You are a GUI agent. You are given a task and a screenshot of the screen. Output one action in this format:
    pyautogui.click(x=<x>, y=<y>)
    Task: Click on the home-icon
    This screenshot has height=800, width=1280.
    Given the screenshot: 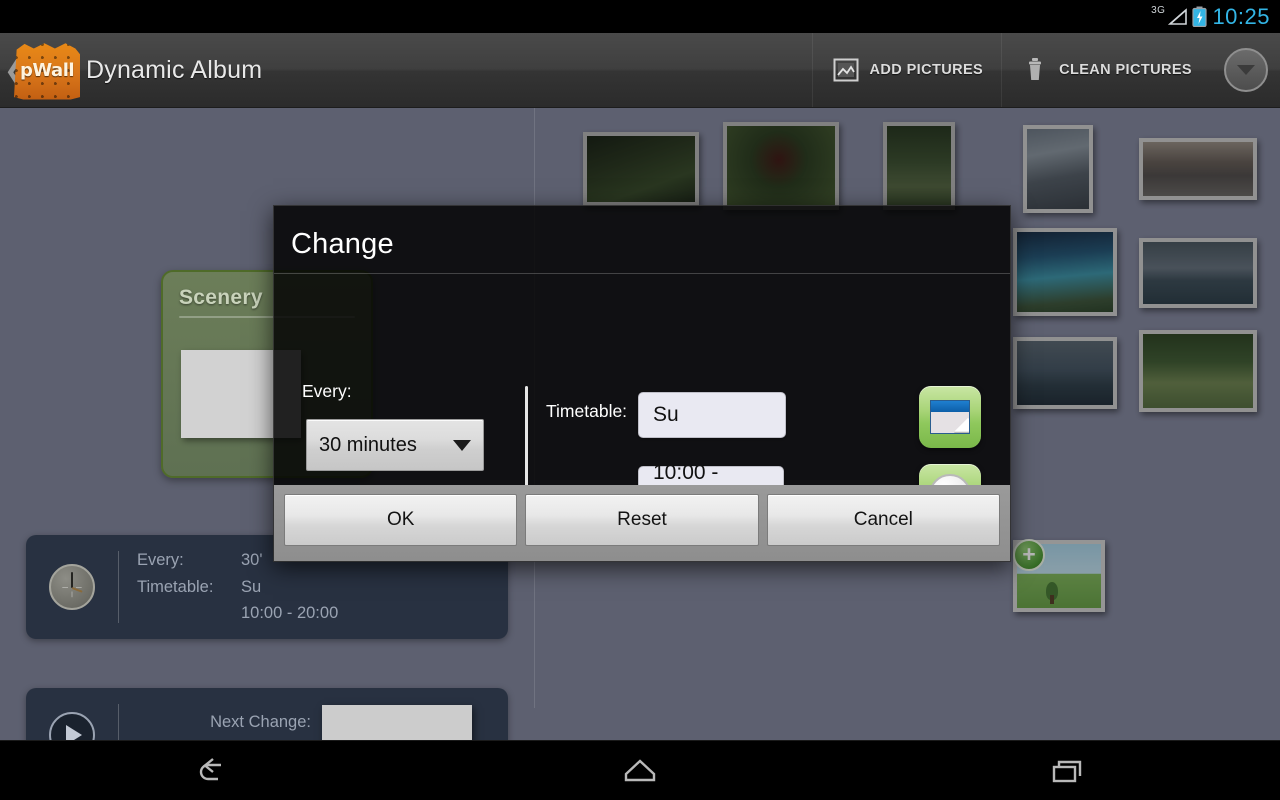 What is the action you would take?
    pyautogui.click(x=640, y=770)
    